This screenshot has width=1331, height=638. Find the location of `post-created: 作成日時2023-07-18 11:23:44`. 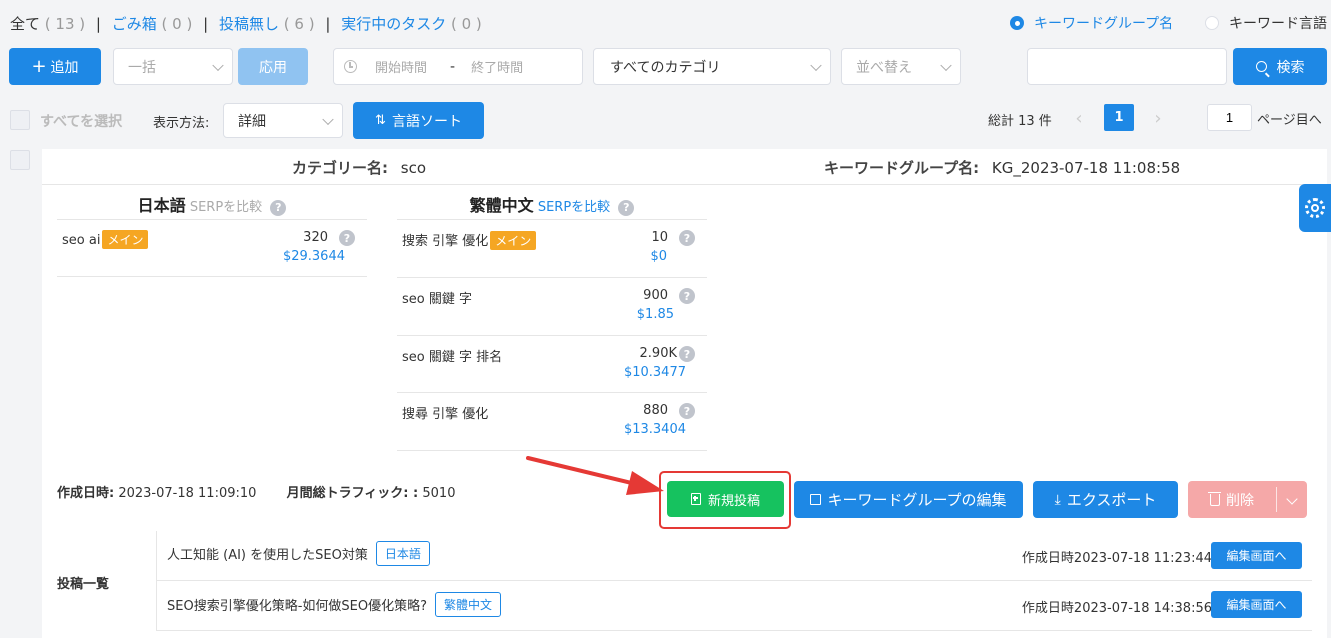

post-created: 作成日時2023-07-18 11:23:44 is located at coordinates (1116, 558).